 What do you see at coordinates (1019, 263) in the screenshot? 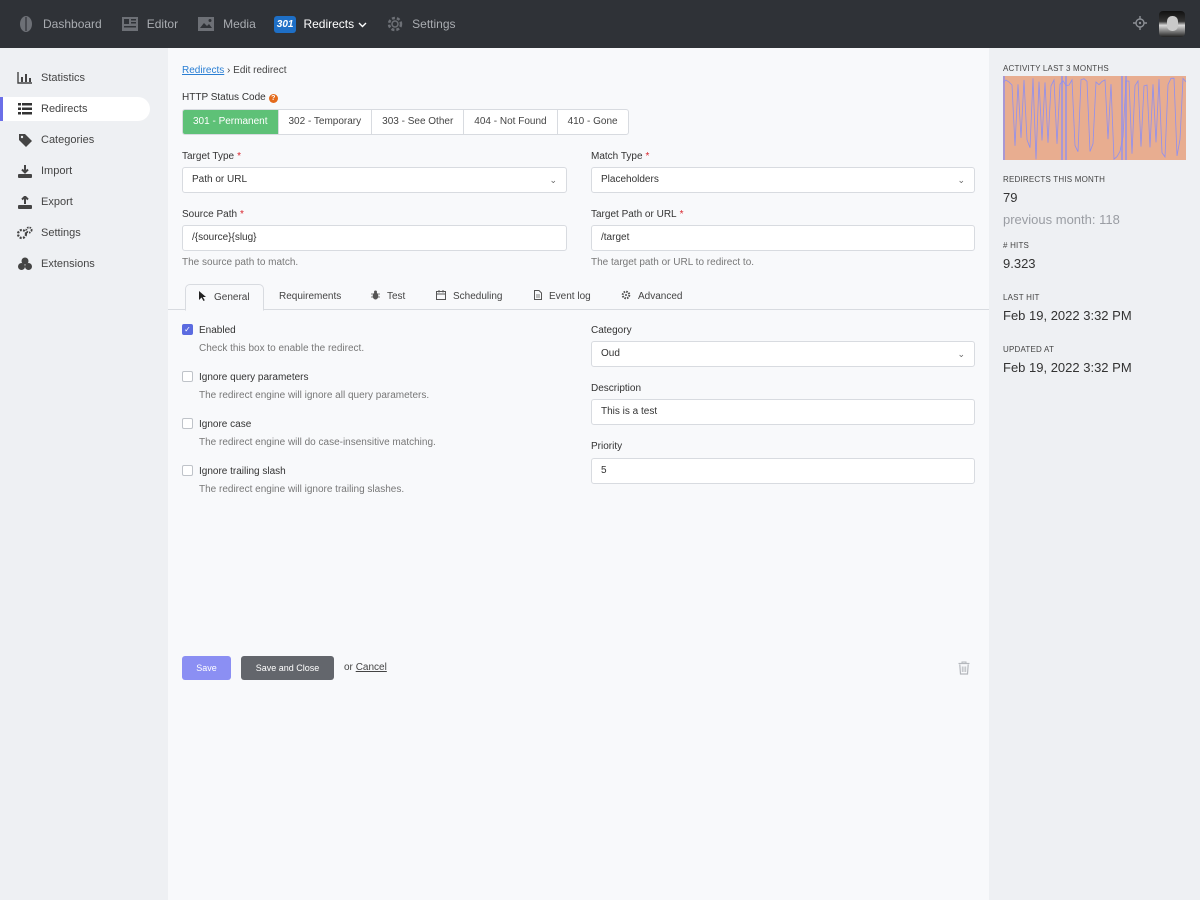
I see `hits-value: 9.323` at bounding box center [1019, 263].